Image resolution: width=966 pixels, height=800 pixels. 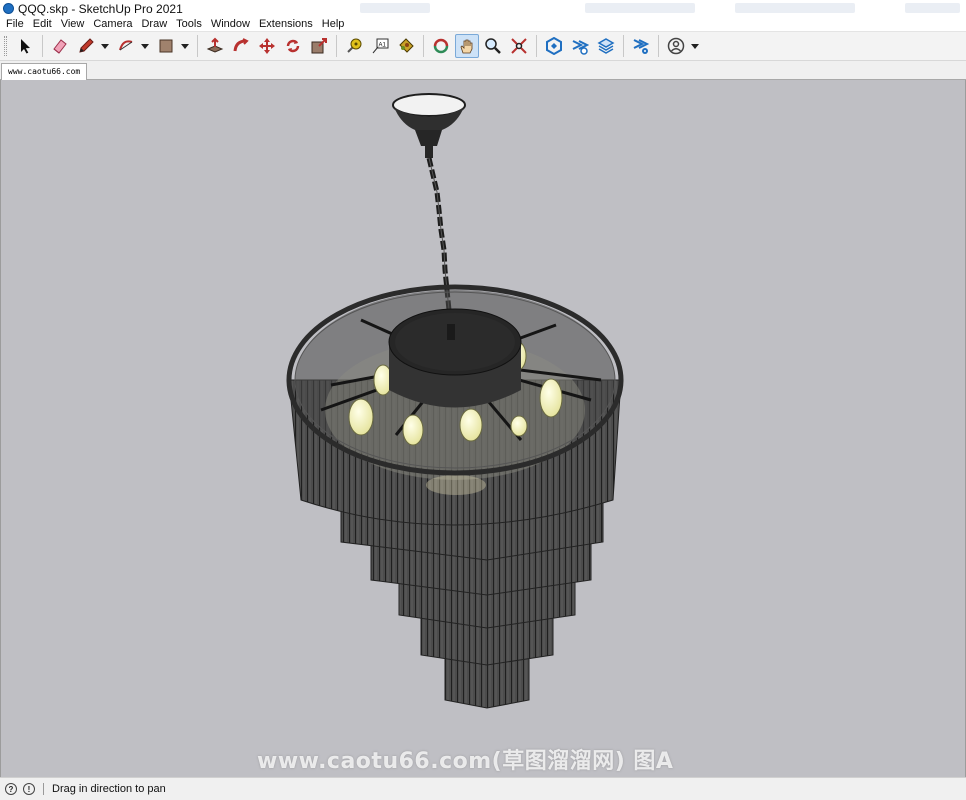 I want to click on warehouse-icon, so click(x=554, y=46).